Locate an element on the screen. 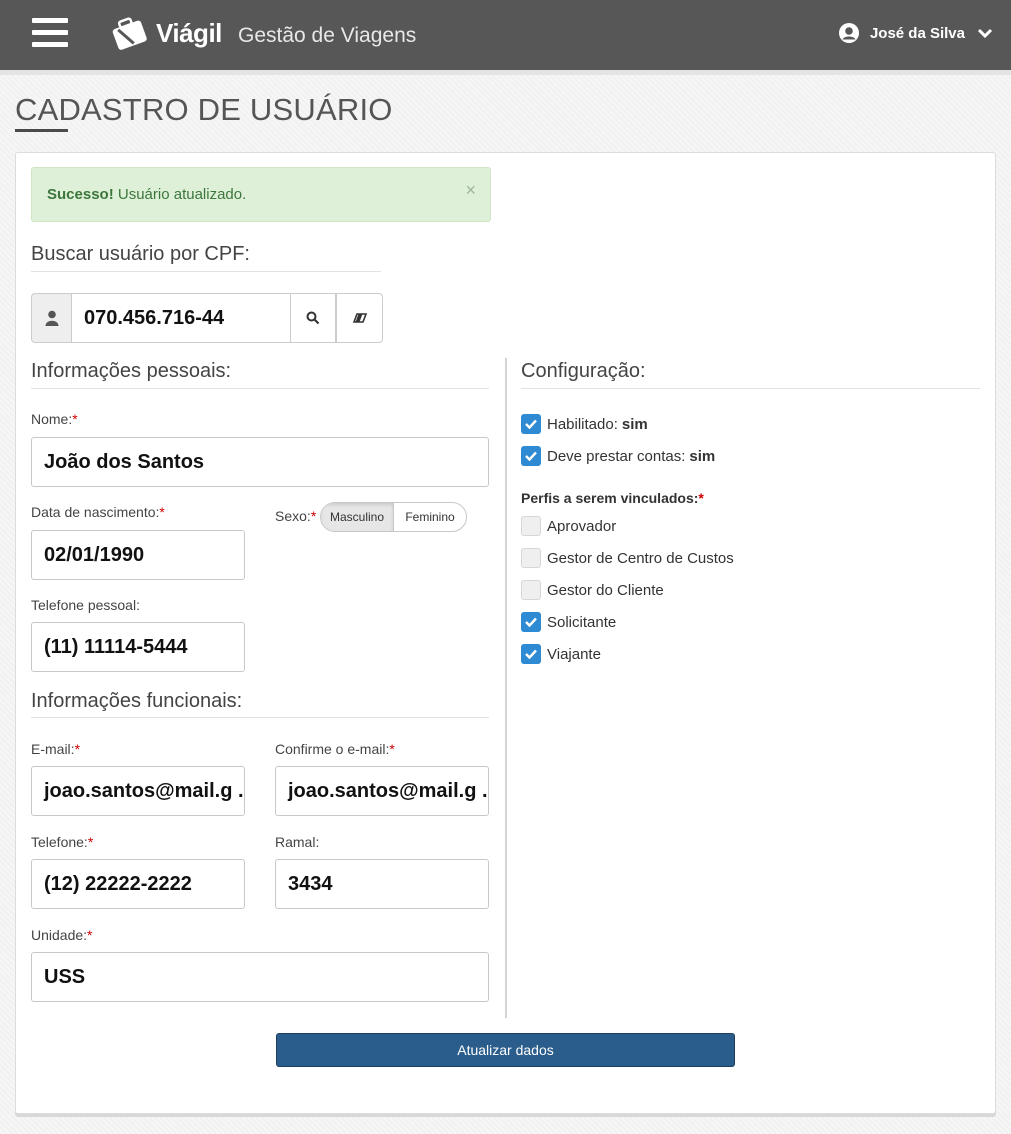 The height and width of the screenshot is (1134, 1011). user-menu: José da Silva is located at coordinates (915, 33).